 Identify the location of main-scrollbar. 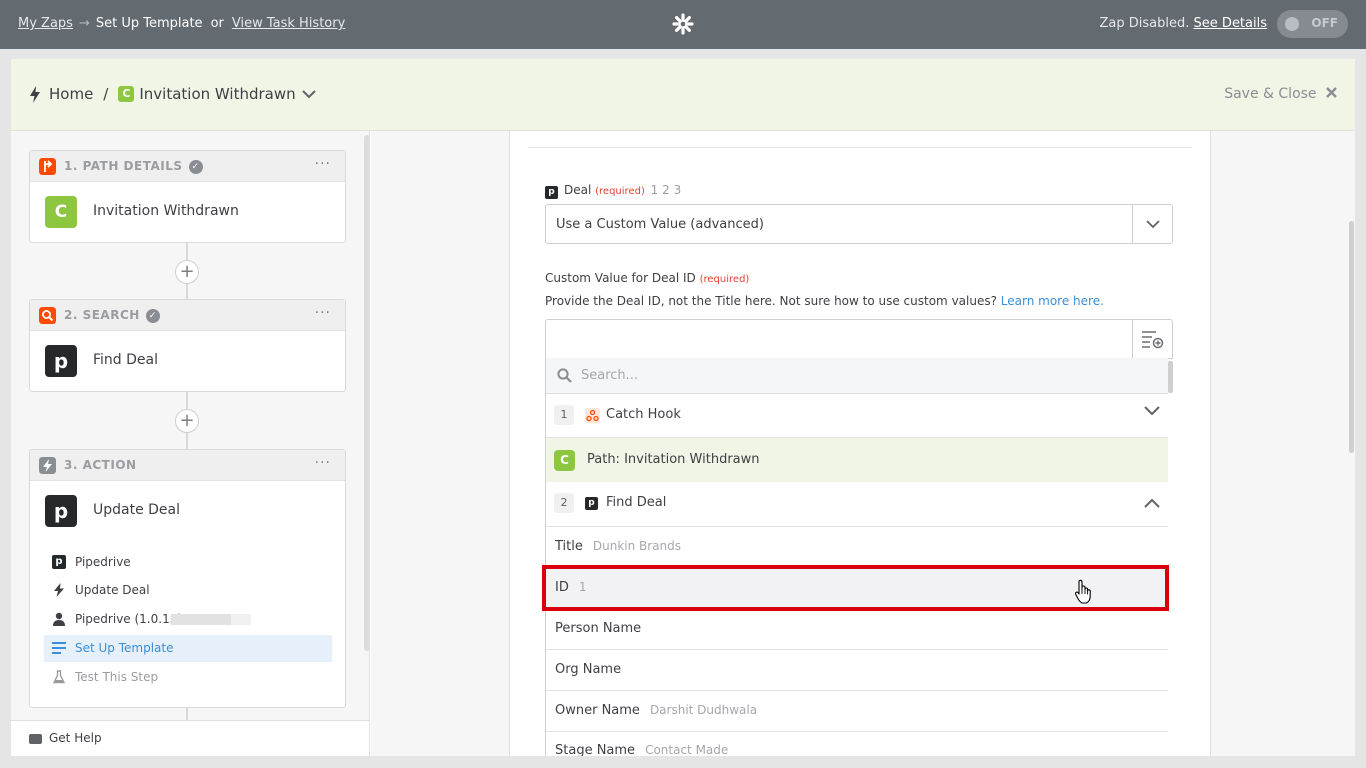
(1351, 337).